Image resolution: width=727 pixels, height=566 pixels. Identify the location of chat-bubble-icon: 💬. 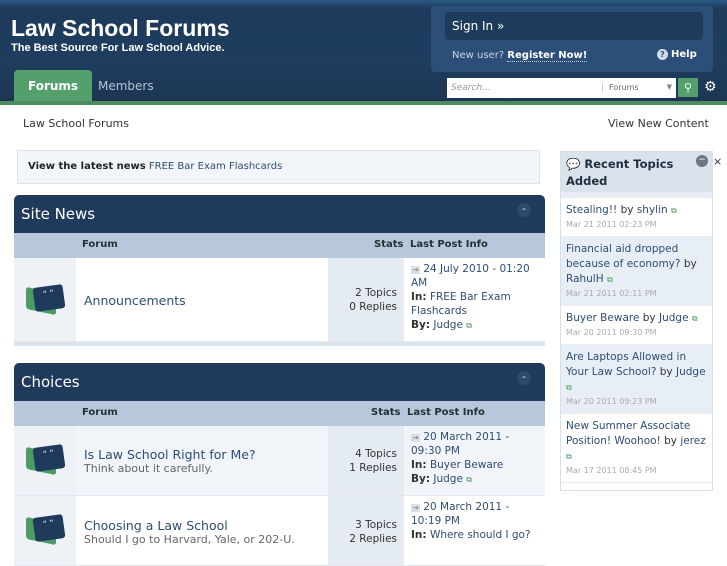
(573, 164).